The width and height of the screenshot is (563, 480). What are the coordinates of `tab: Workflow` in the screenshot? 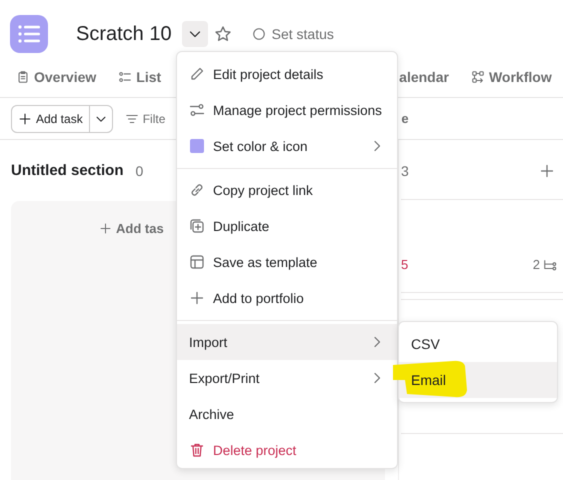 It's located at (511, 77).